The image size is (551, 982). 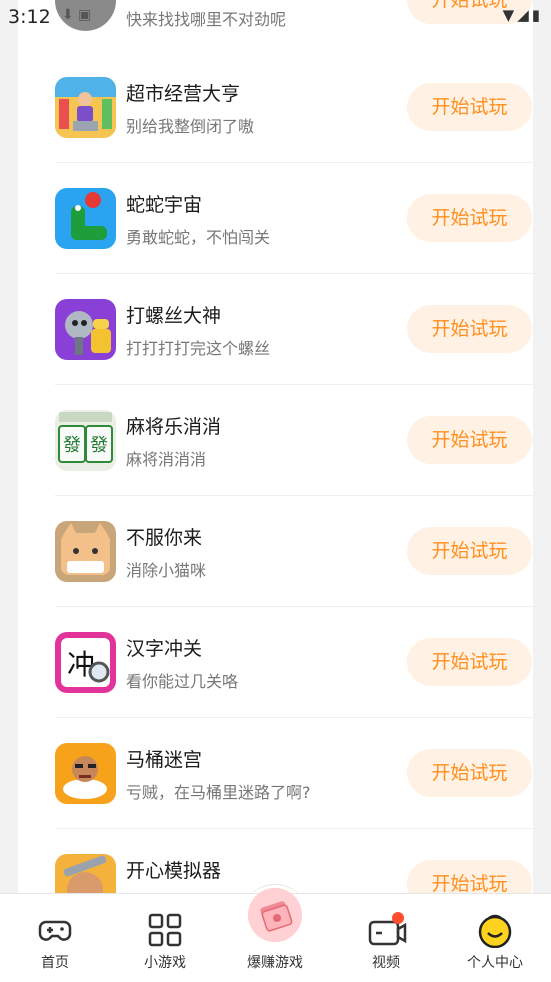 I want to click on snake-icon, so click(x=85, y=218).